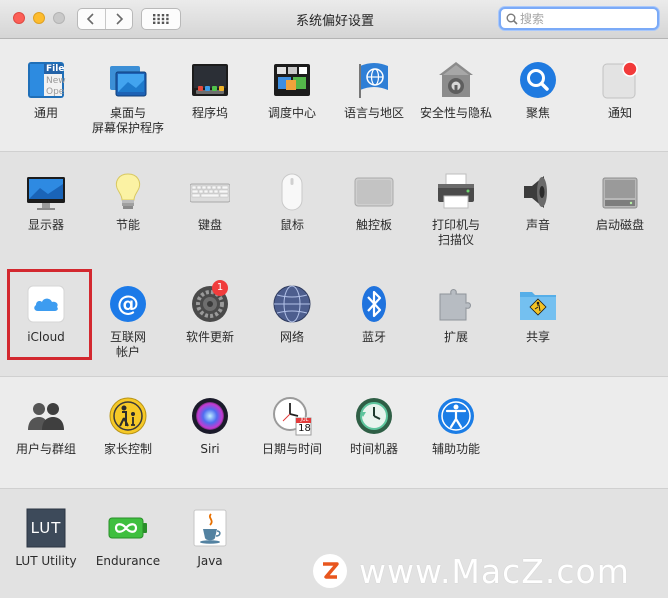 Image resolution: width=668 pixels, height=598 pixels. I want to click on pane-dock: 程序坞, so click(210, 110).